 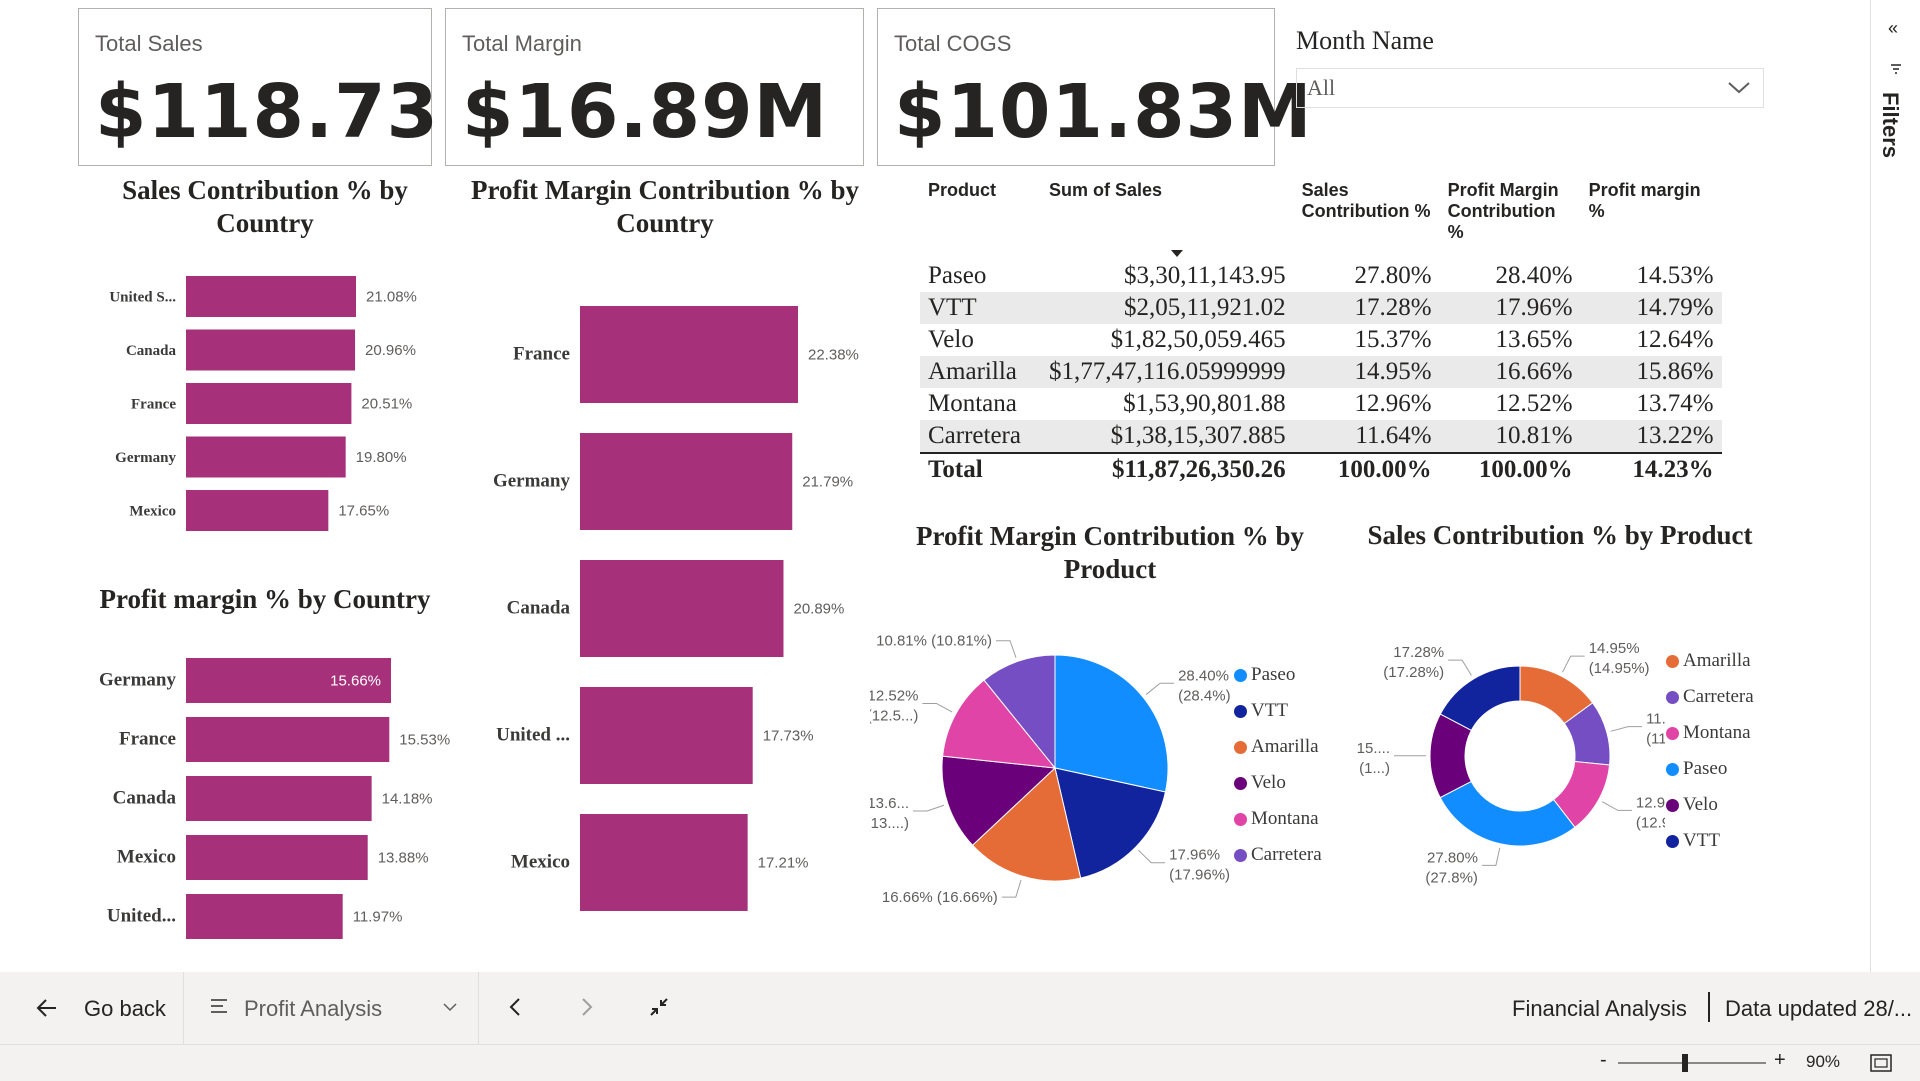 What do you see at coordinates (1321, 88) in the screenshot?
I see `slicer-value: All` at bounding box center [1321, 88].